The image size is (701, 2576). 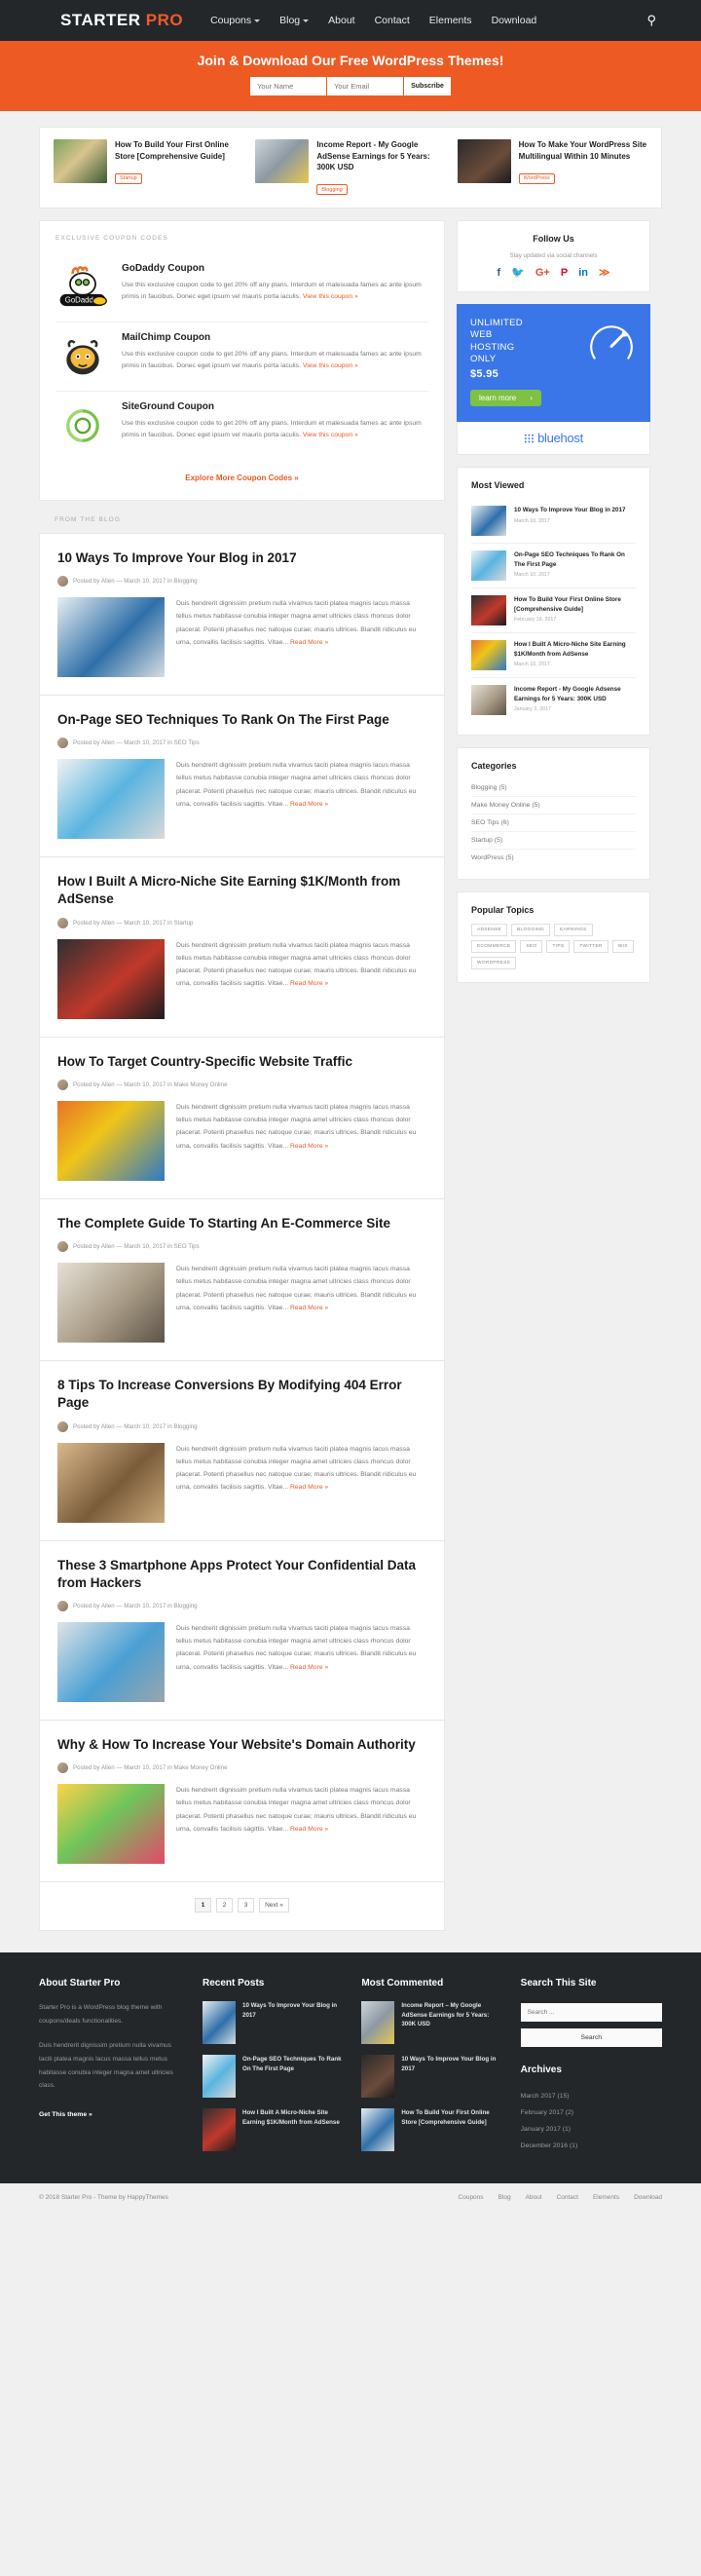 I want to click on topic-tag: TWITTER, so click(x=591, y=947).